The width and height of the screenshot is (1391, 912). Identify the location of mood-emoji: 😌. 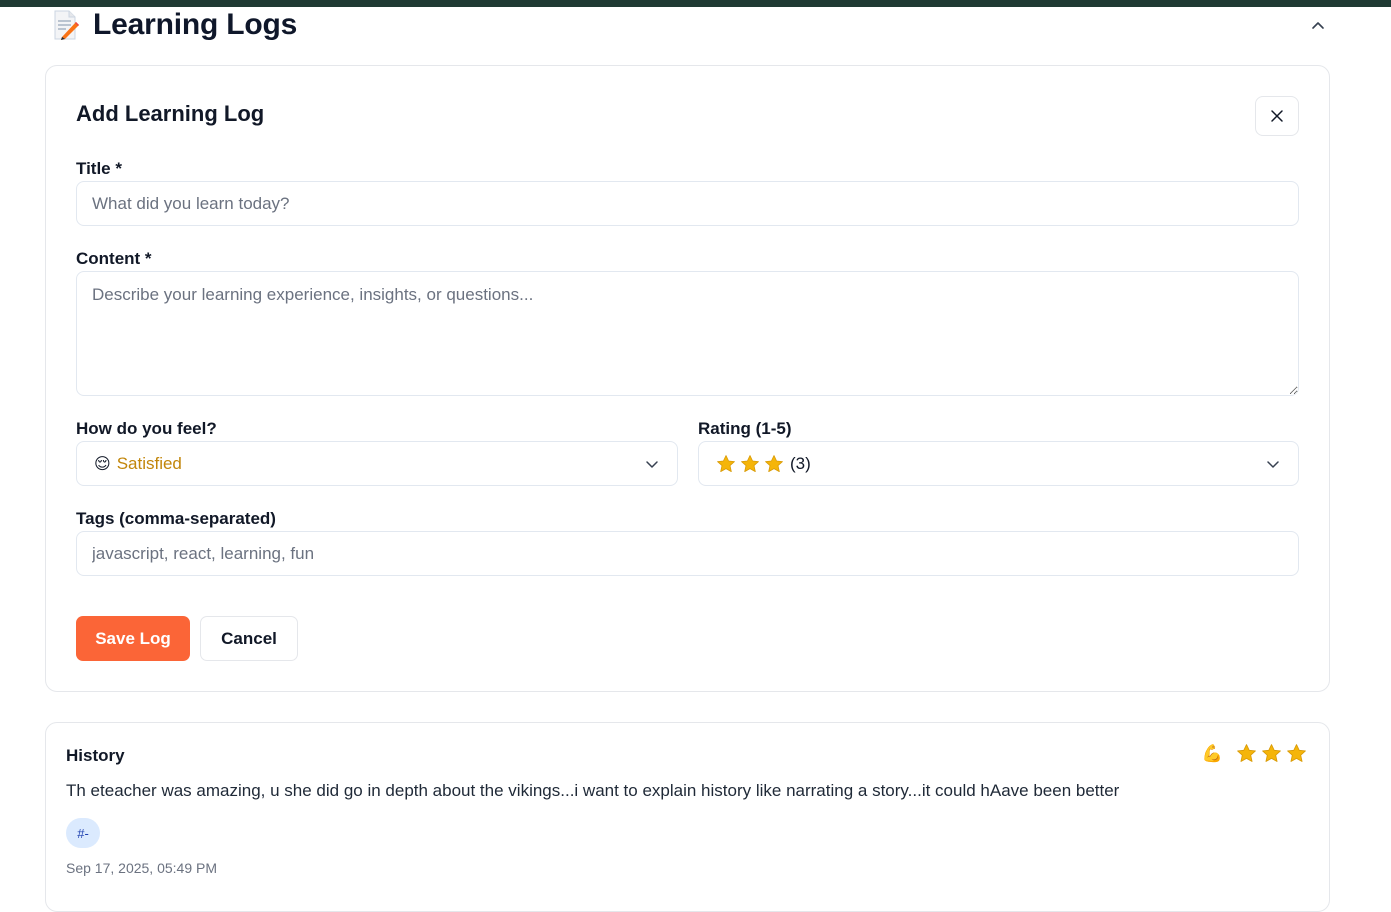
(102, 464).